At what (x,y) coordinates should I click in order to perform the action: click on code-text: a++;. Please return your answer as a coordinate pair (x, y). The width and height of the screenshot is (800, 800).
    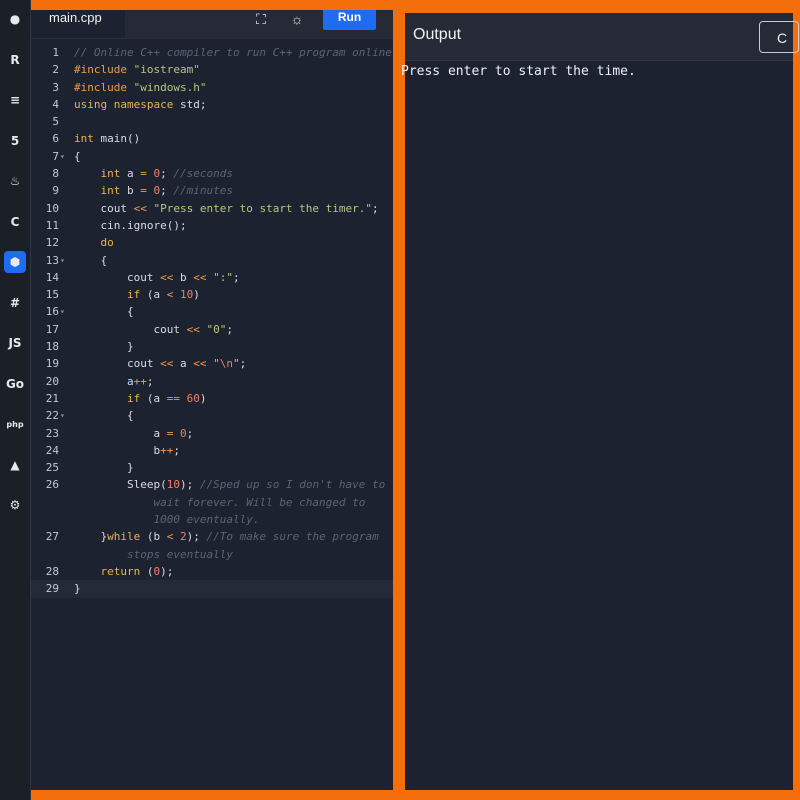
    Looking at the image, I should click on (114, 381).